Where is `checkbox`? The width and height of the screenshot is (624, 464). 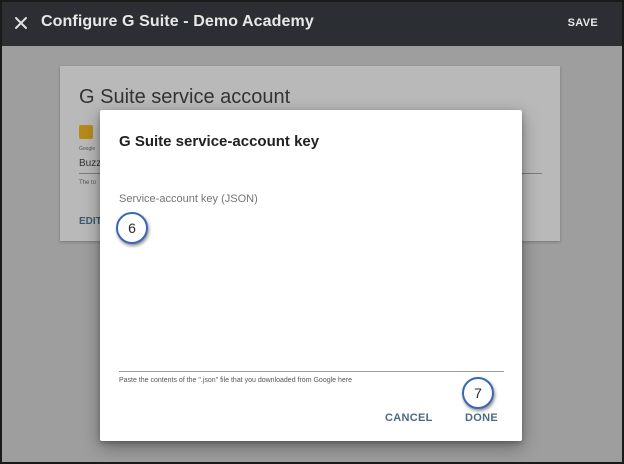 checkbox is located at coordinates (86, 132).